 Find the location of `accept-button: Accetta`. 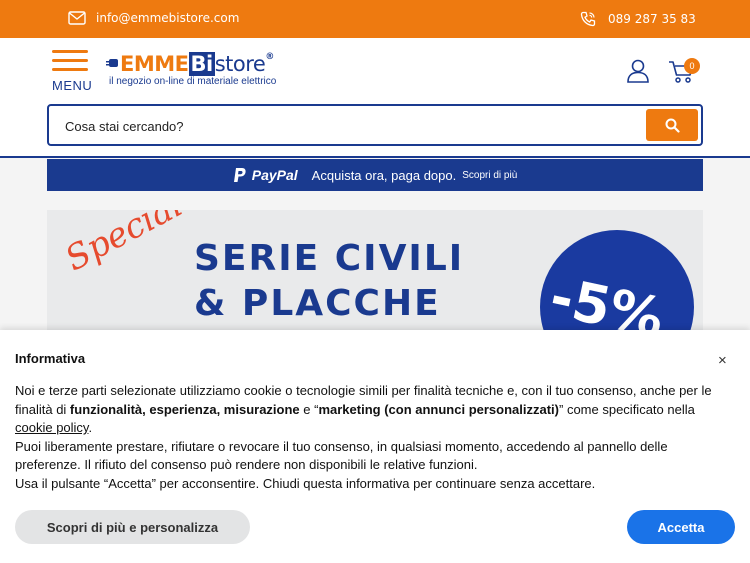

accept-button: Accetta is located at coordinates (681, 527).